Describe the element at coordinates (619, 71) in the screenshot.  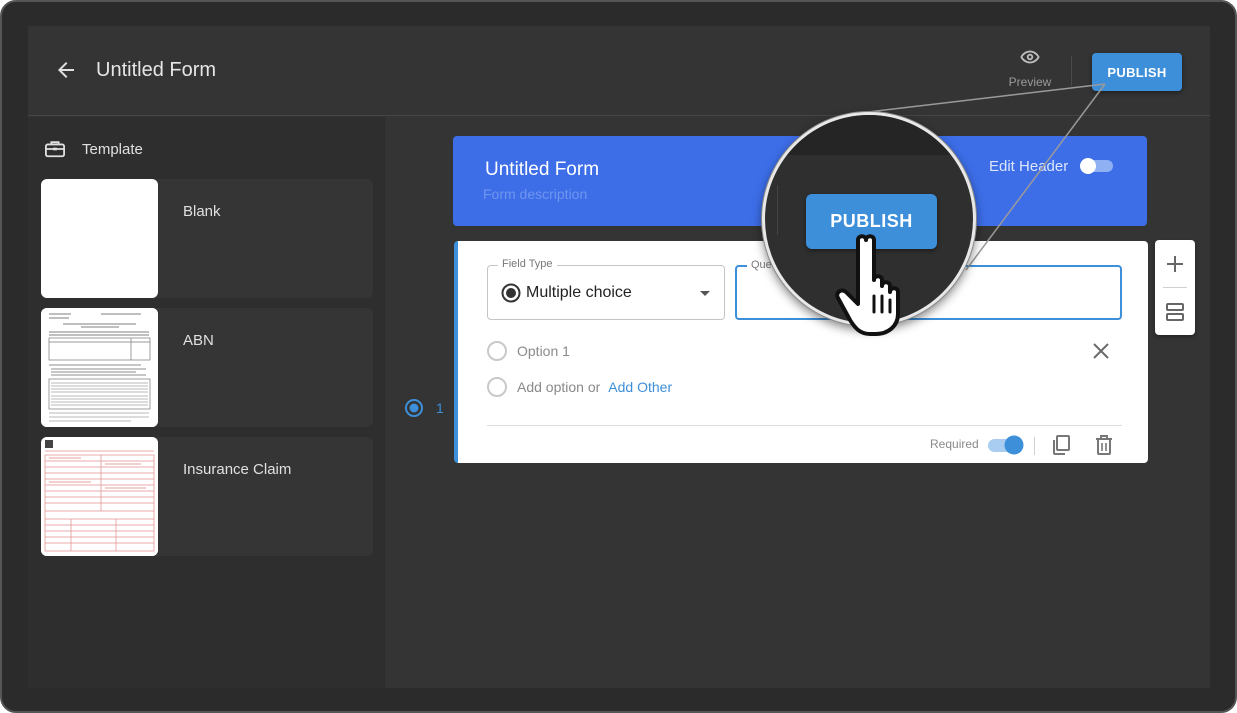
I see `top-bar: Untitled Form Preview PUBLISH` at that location.